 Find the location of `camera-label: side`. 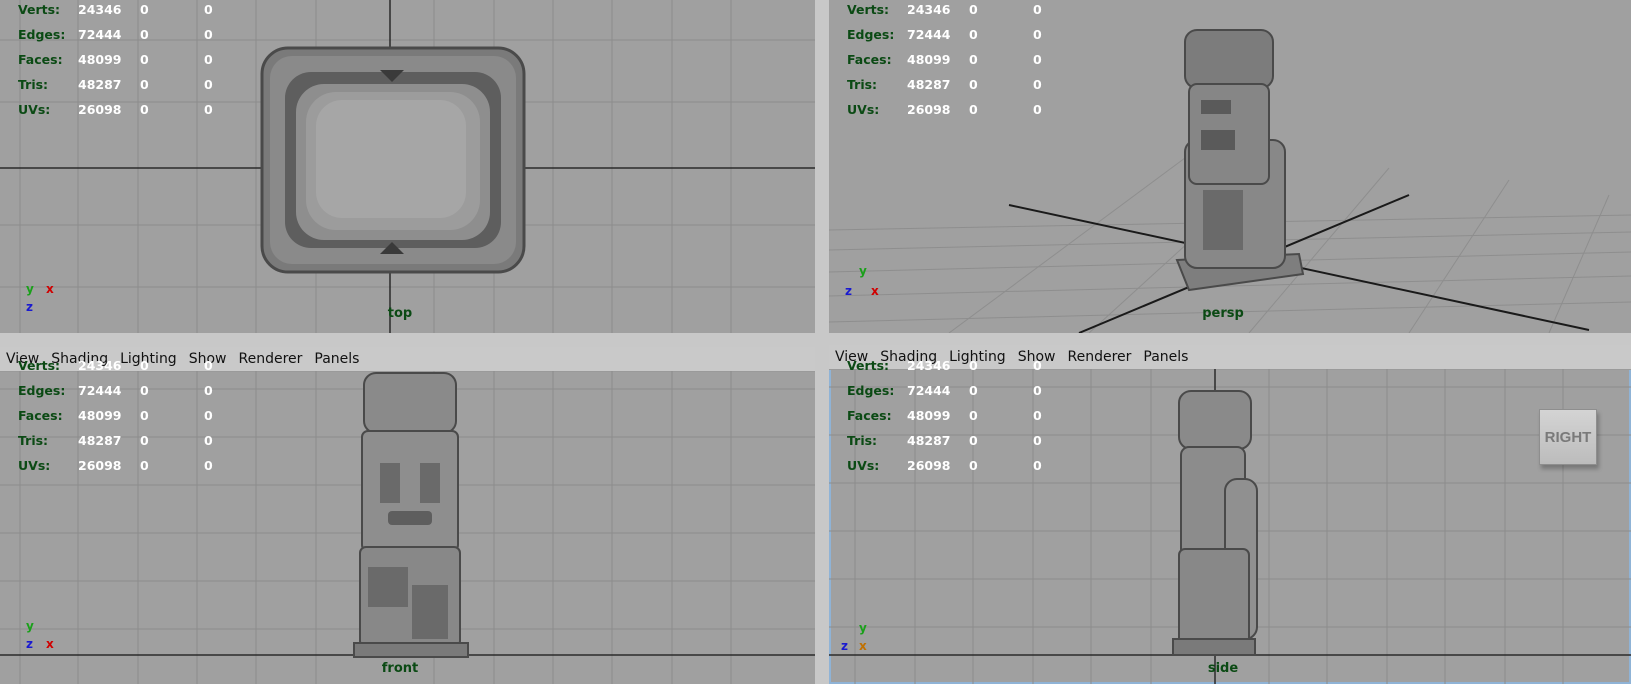

camera-label: side is located at coordinates (1223, 668).